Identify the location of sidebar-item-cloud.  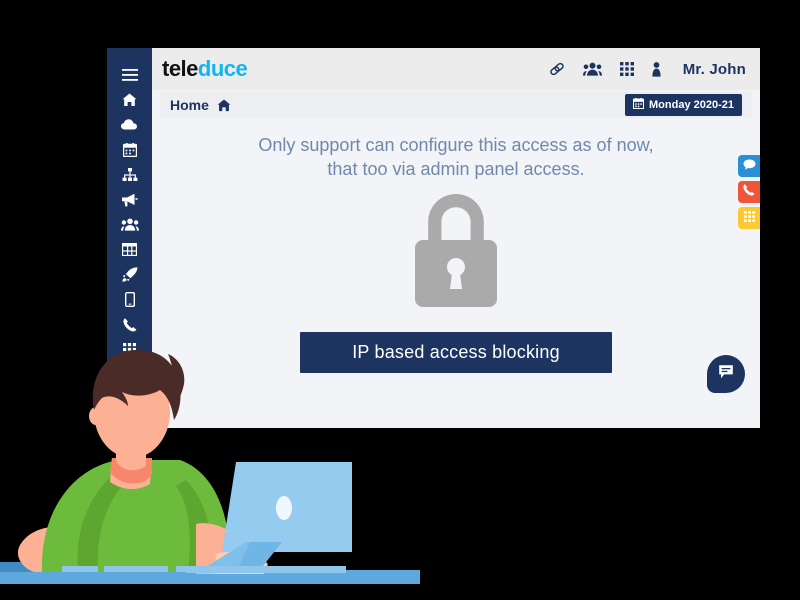
(129, 124).